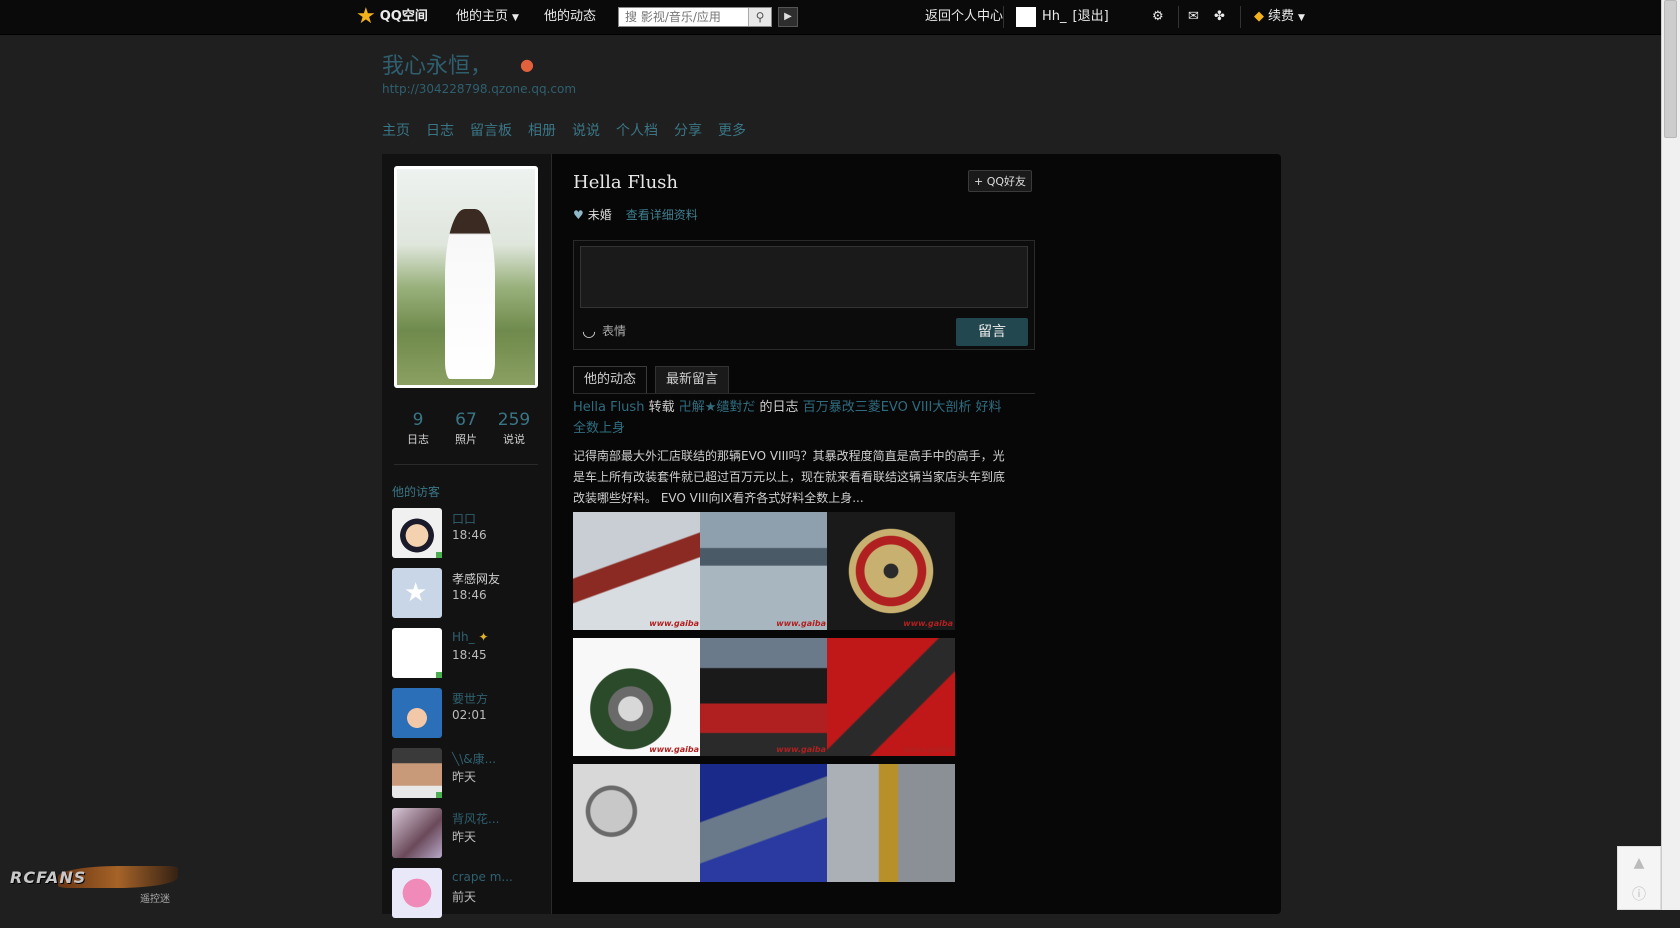  What do you see at coordinates (599, 215) in the screenshot?
I see `marital-text: 未婚` at bounding box center [599, 215].